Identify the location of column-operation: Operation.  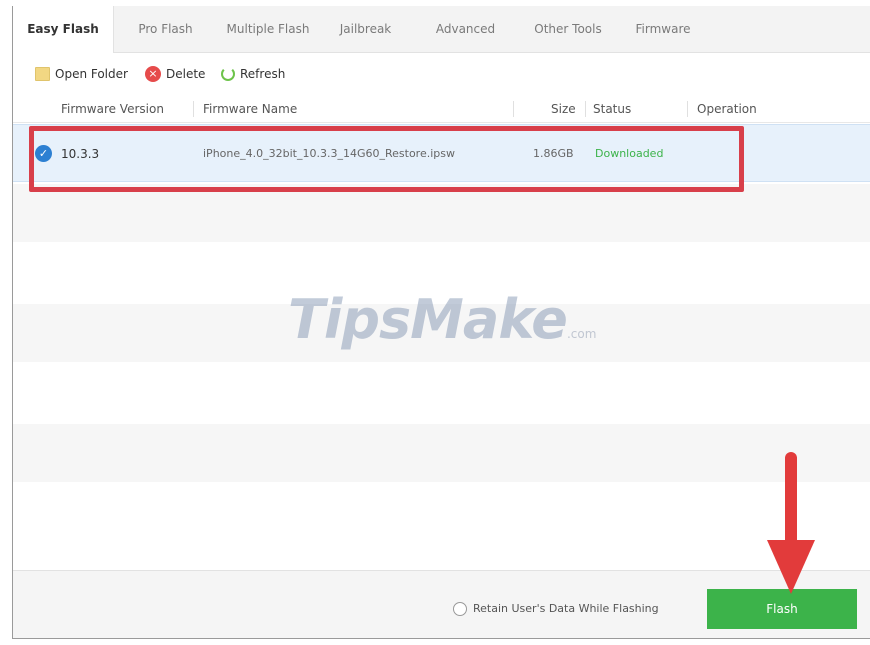
(727, 109).